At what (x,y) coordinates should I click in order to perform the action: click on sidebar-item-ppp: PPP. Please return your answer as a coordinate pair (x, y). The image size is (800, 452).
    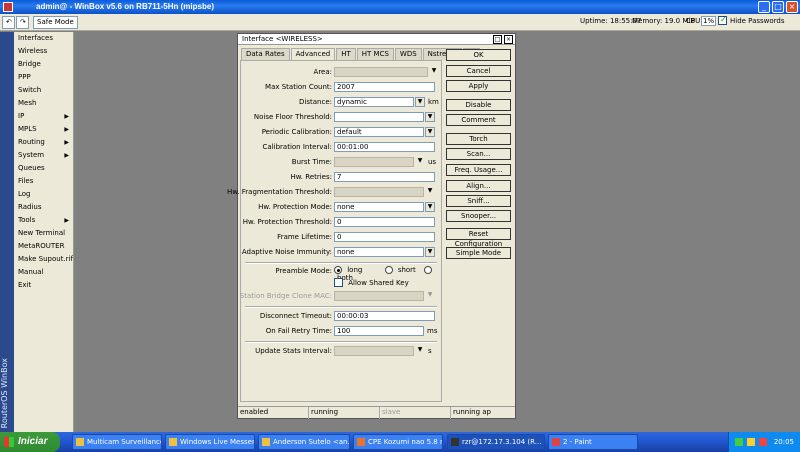
    Looking at the image, I should click on (43, 77).